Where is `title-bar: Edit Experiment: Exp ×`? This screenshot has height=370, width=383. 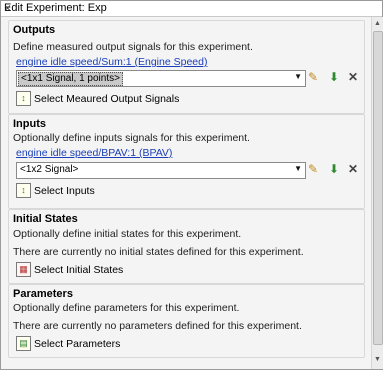
title-bar: Edit Experiment: Exp × is located at coordinates (191, 9).